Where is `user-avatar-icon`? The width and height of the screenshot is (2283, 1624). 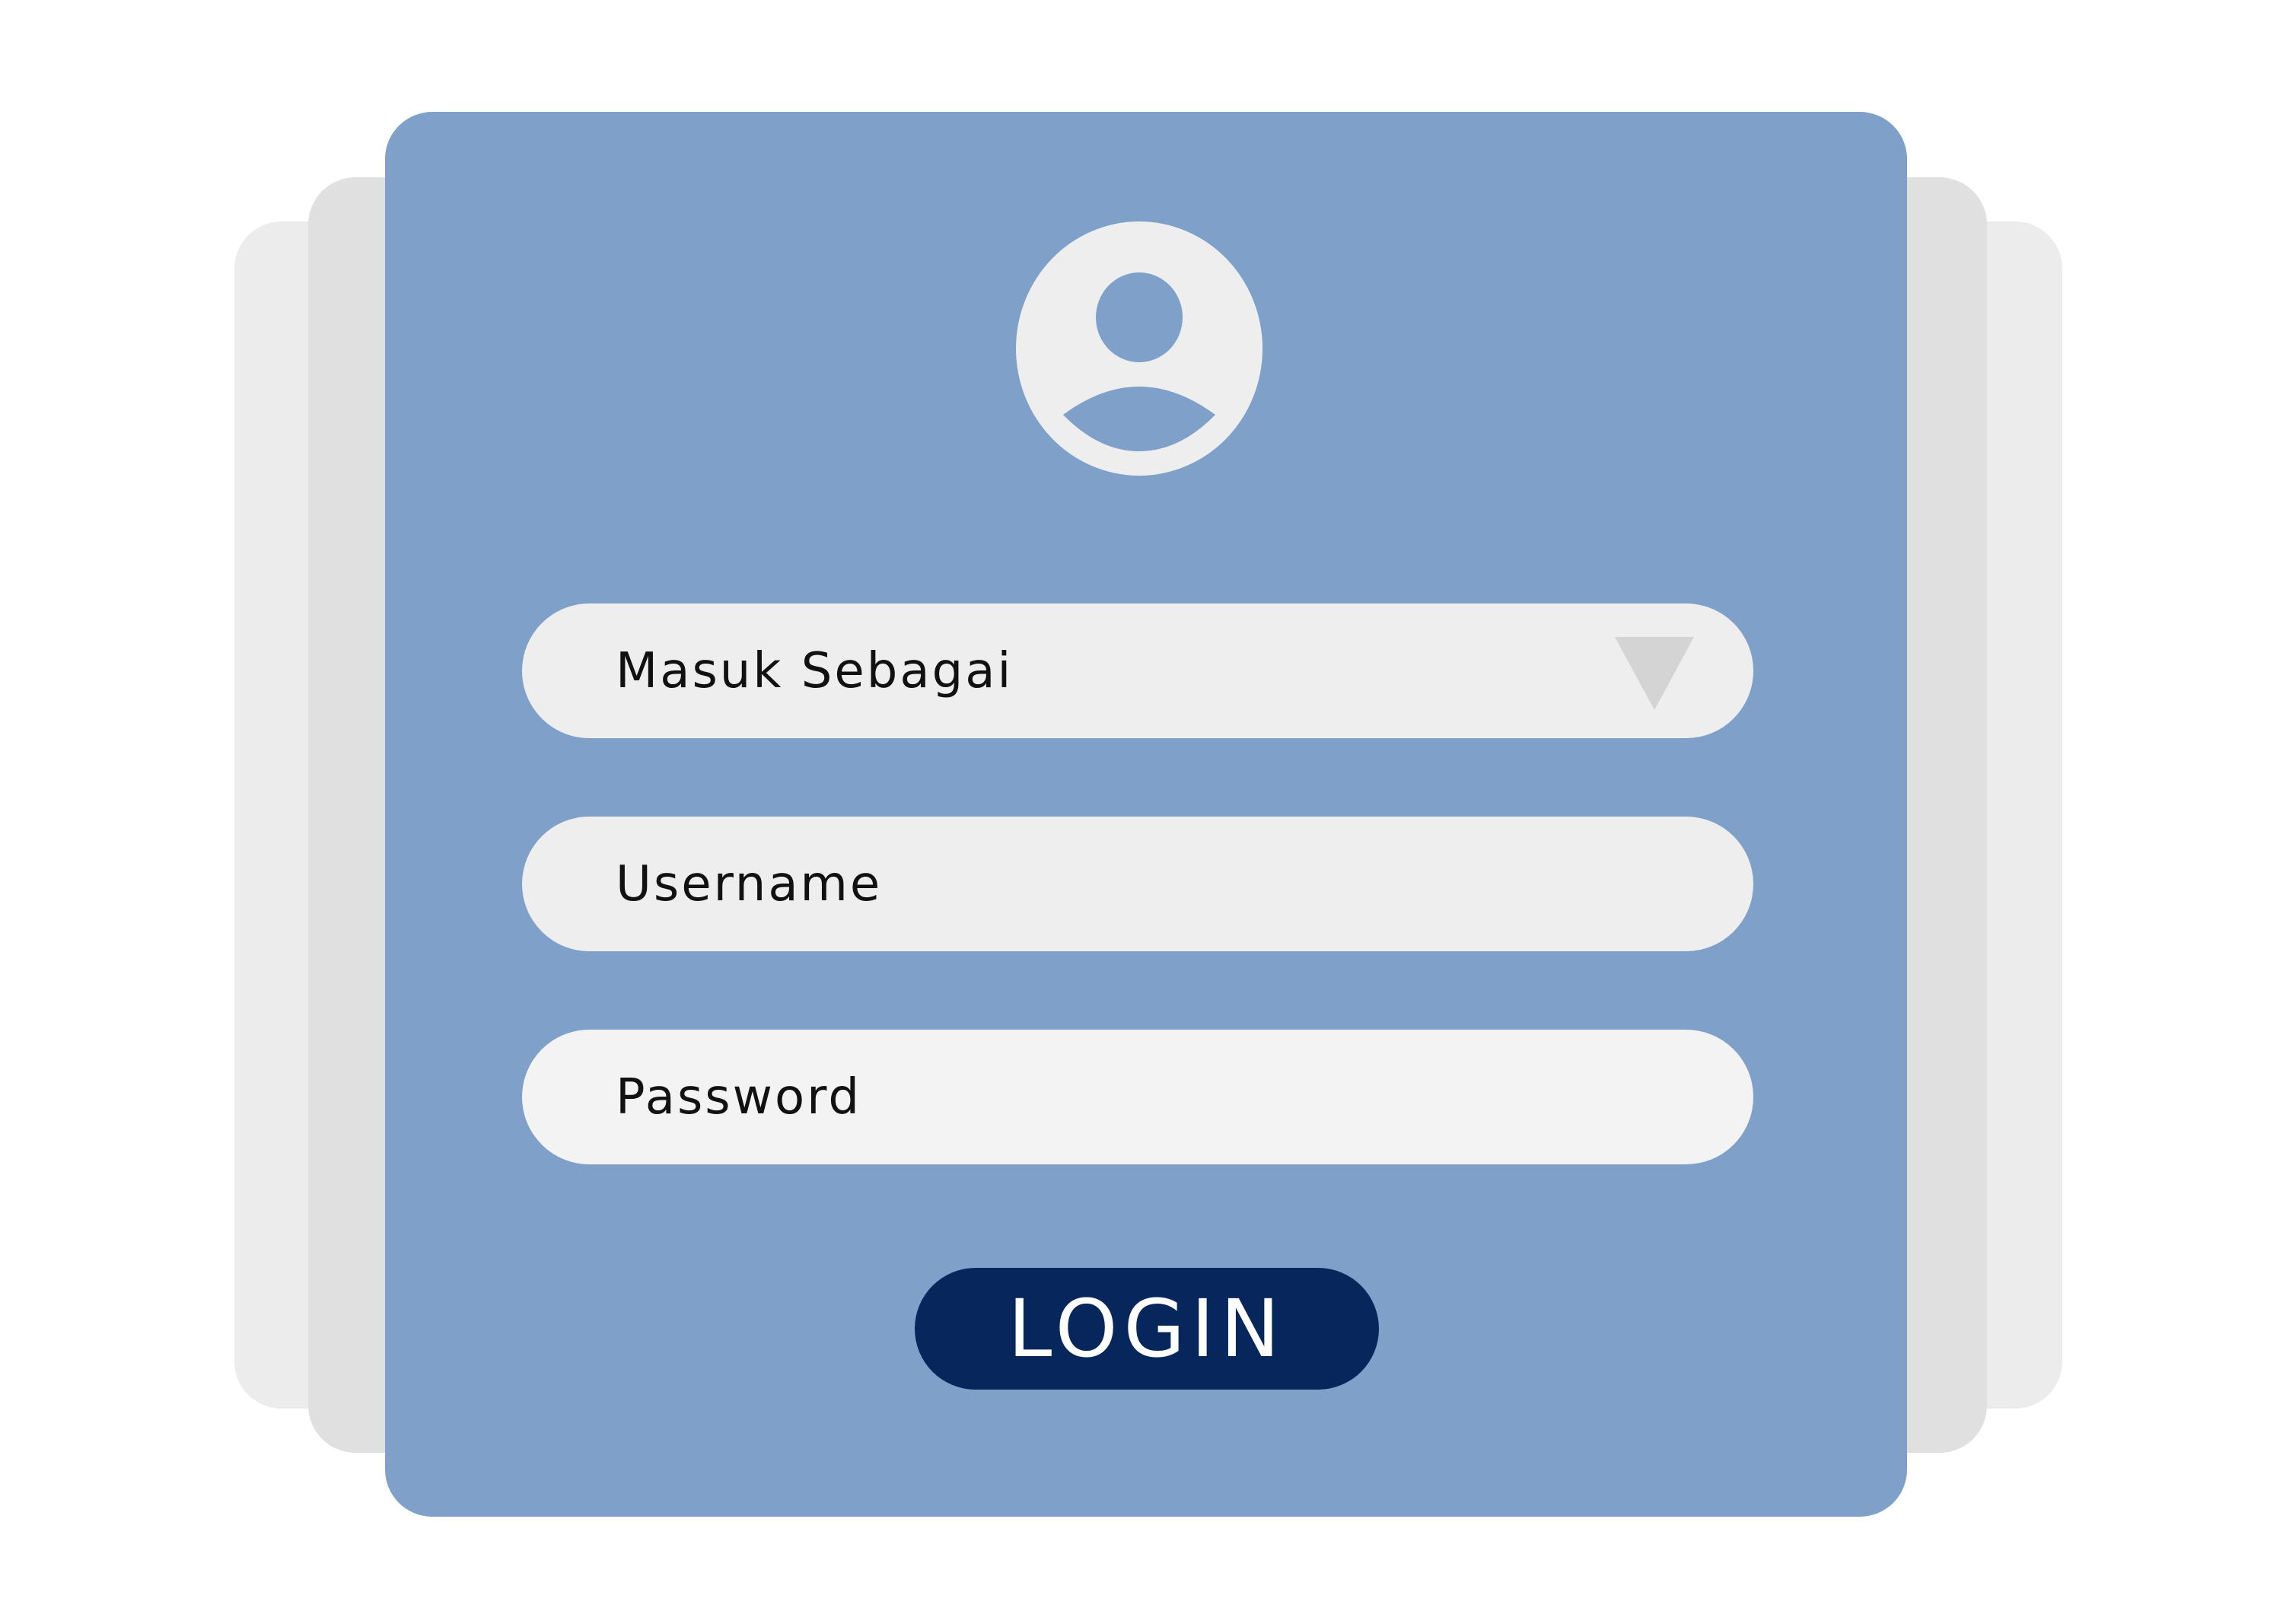 user-avatar-icon is located at coordinates (1139, 348).